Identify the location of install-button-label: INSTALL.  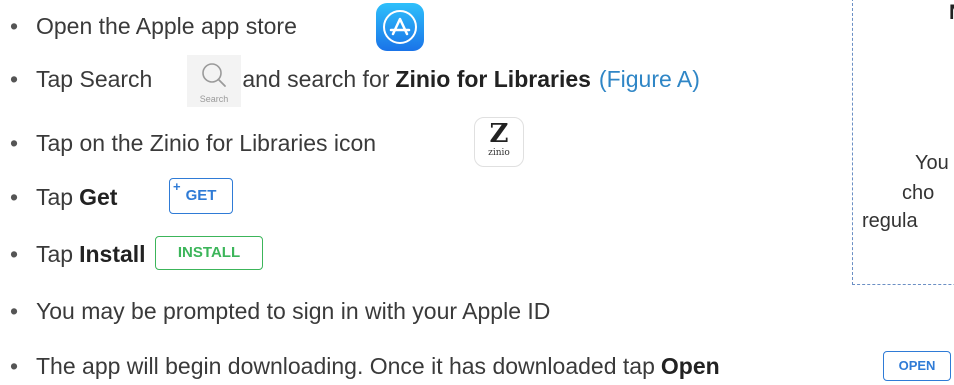
(209, 252).